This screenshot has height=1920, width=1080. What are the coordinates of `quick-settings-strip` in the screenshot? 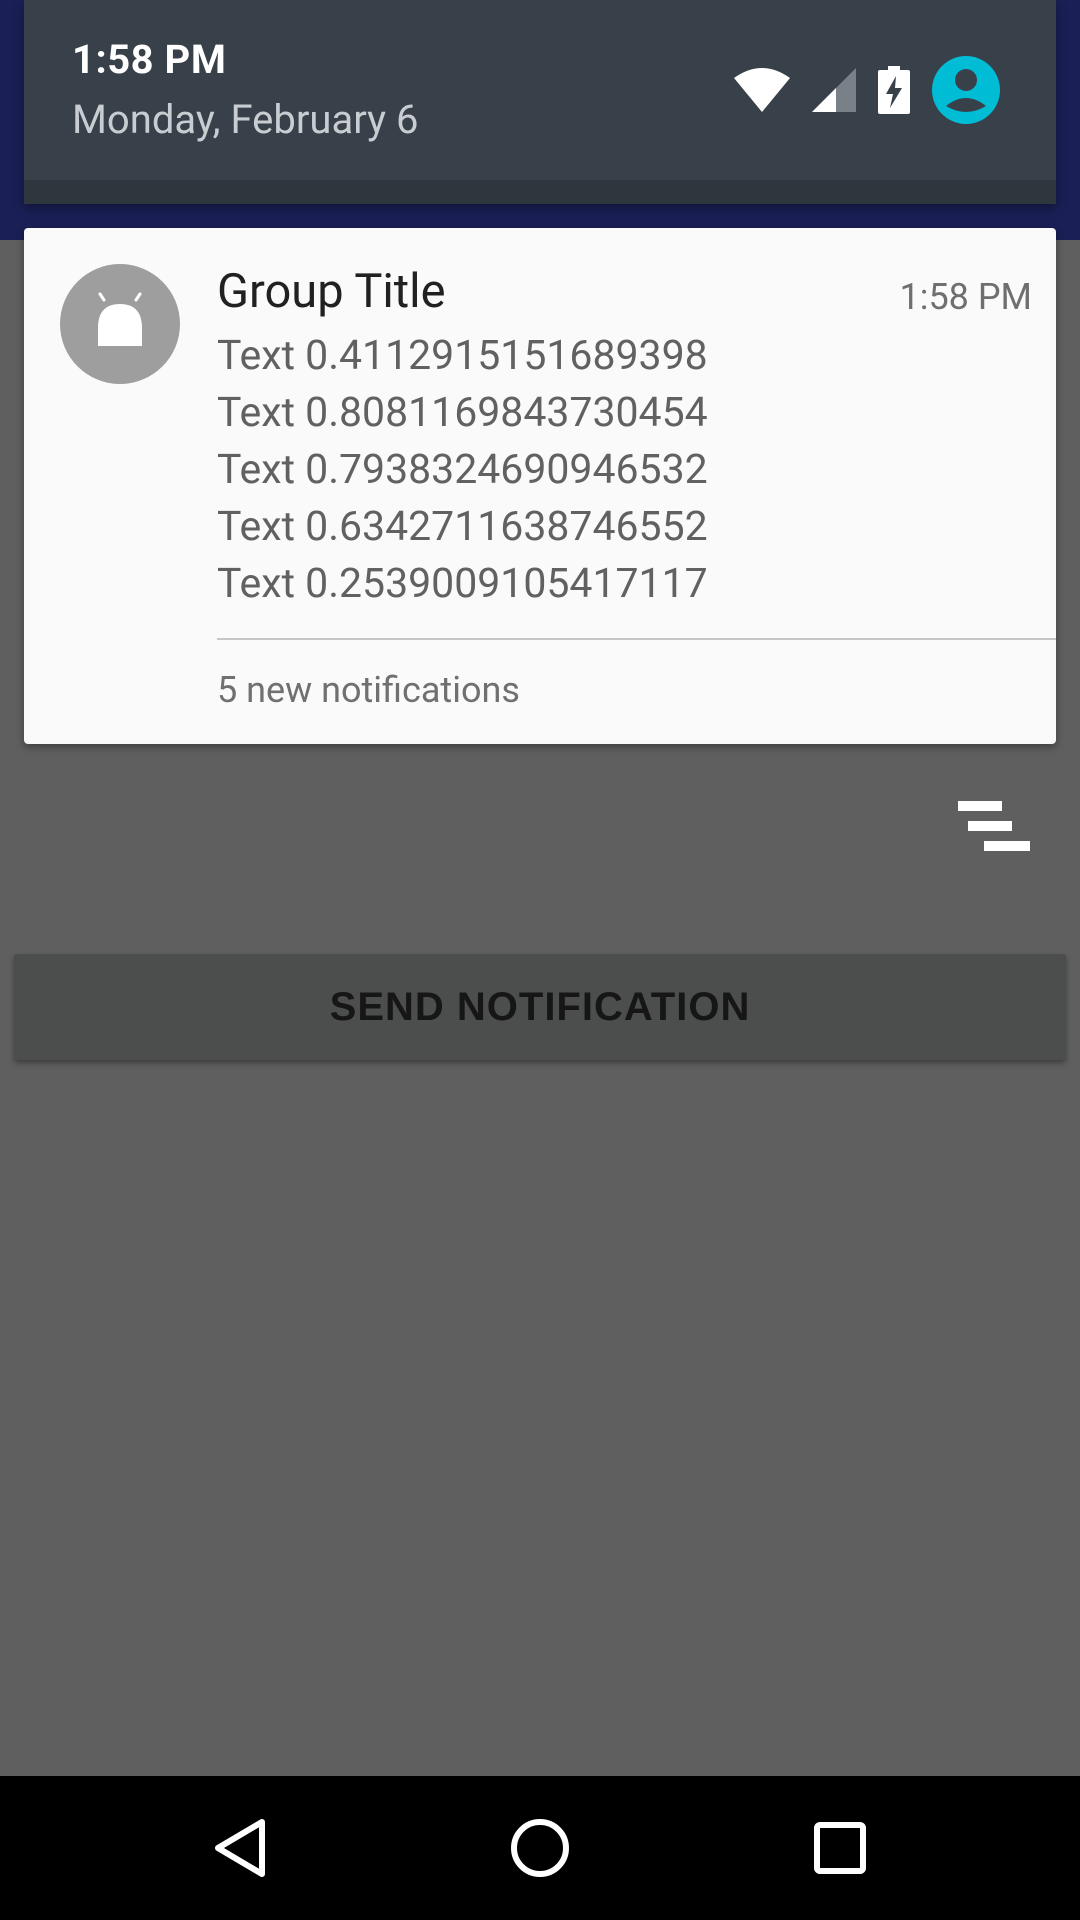 It's located at (540, 192).